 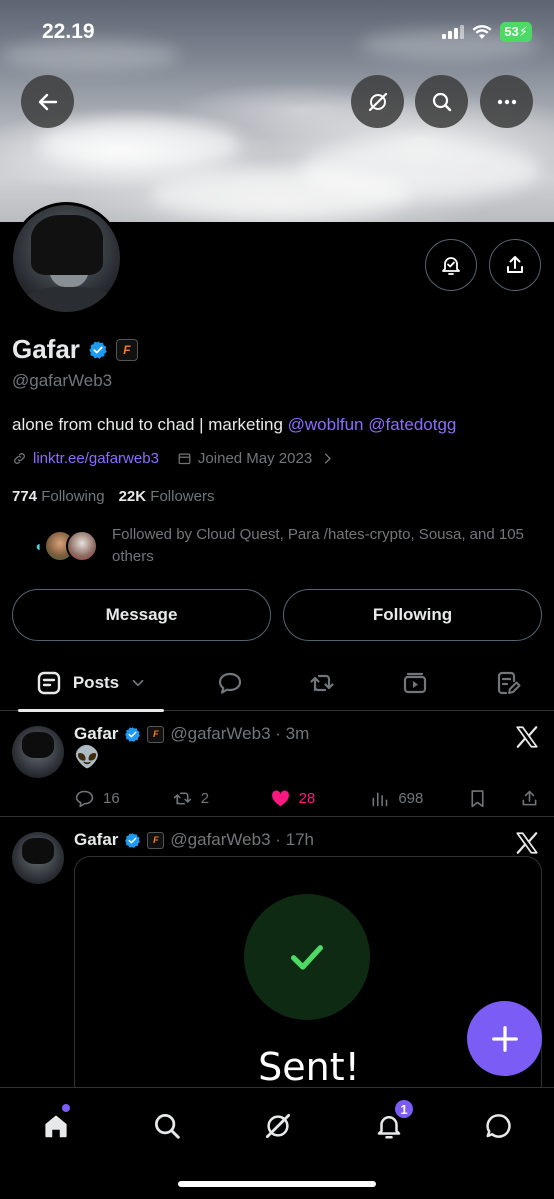 What do you see at coordinates (46, 349) in the screenshot?
I see `profile-name: Gafar` at bounding box center [46, 349].